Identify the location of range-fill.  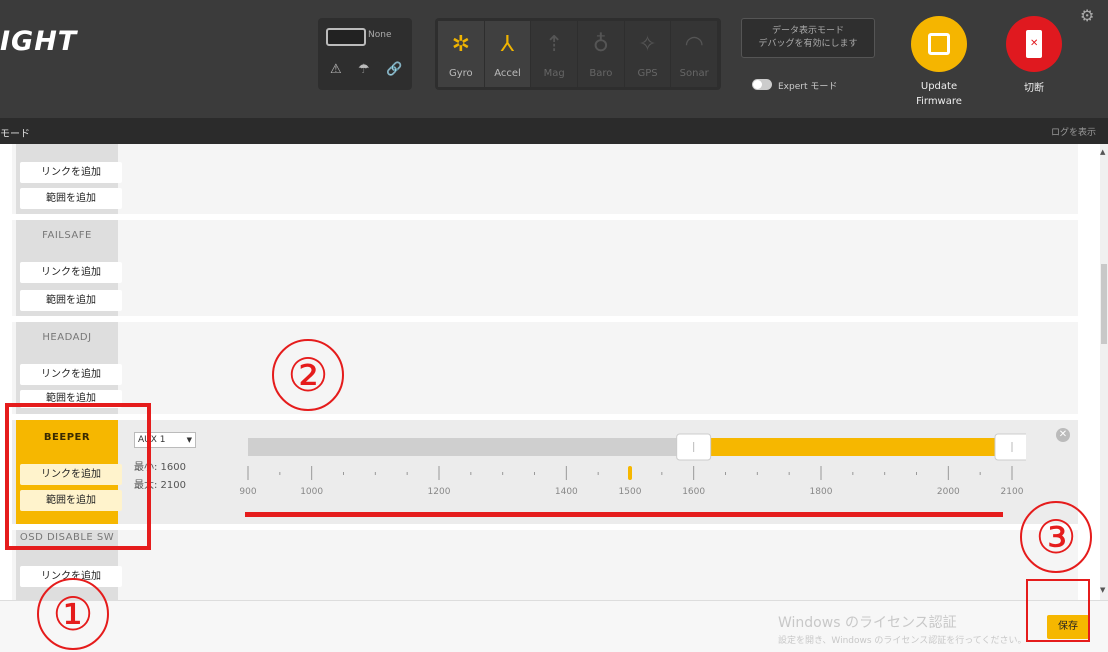
(852, 447).